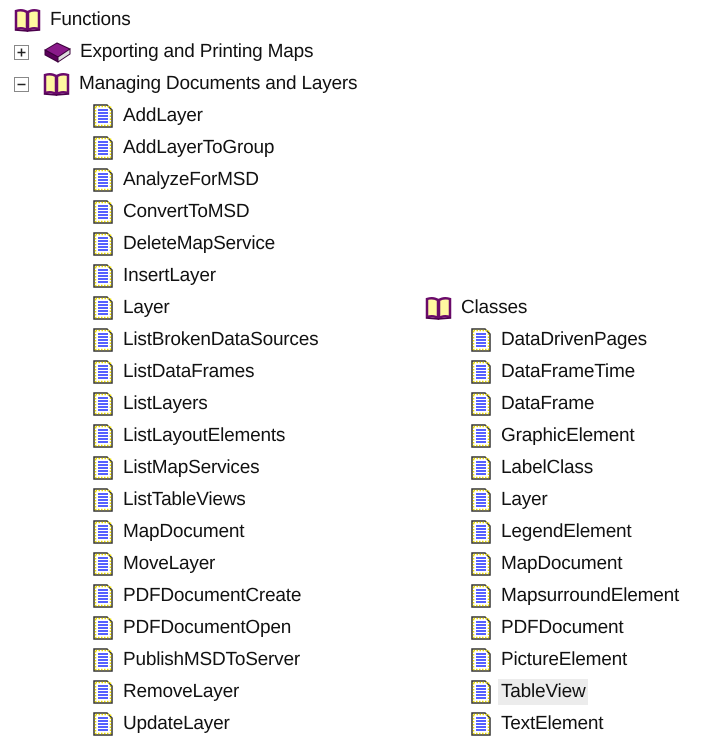 This screenshot has height=742, width=706. What do you see at coordinates (566, 532) in the screenshot?
I see `tree-item: LegendElement` at bounding box center [566, 532].